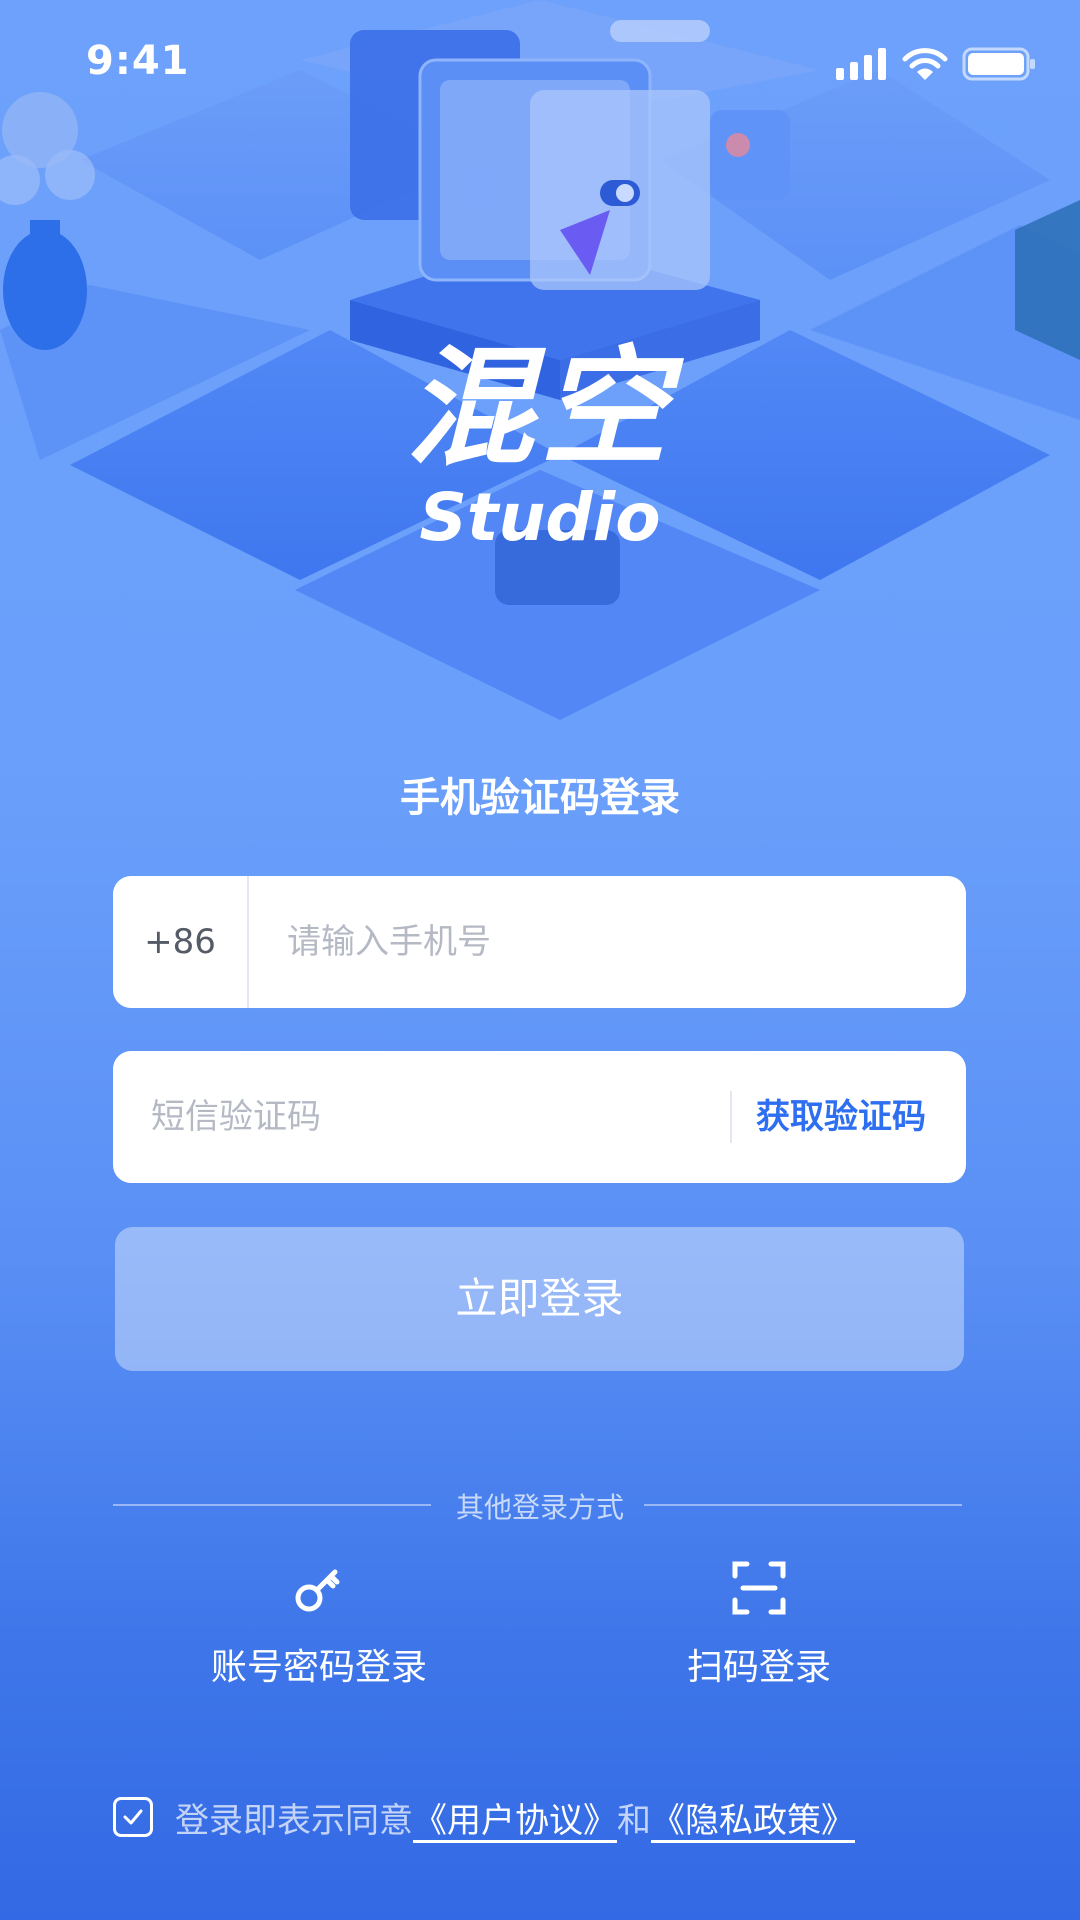 The height and width of the screenshot is (1920, 1080). I want to click on divider-right, so click(803, 1505).